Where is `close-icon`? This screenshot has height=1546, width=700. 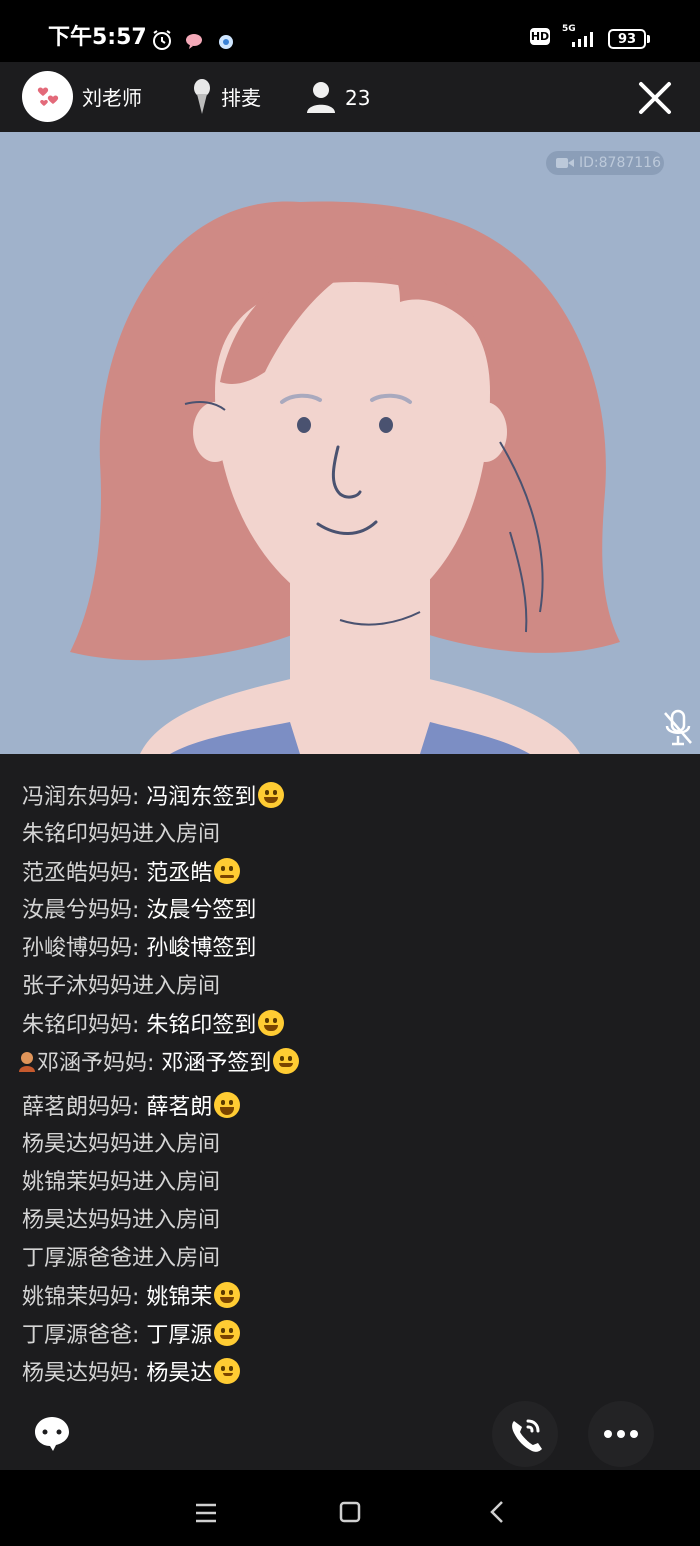 close-icon is located at coordinates (655, 98).